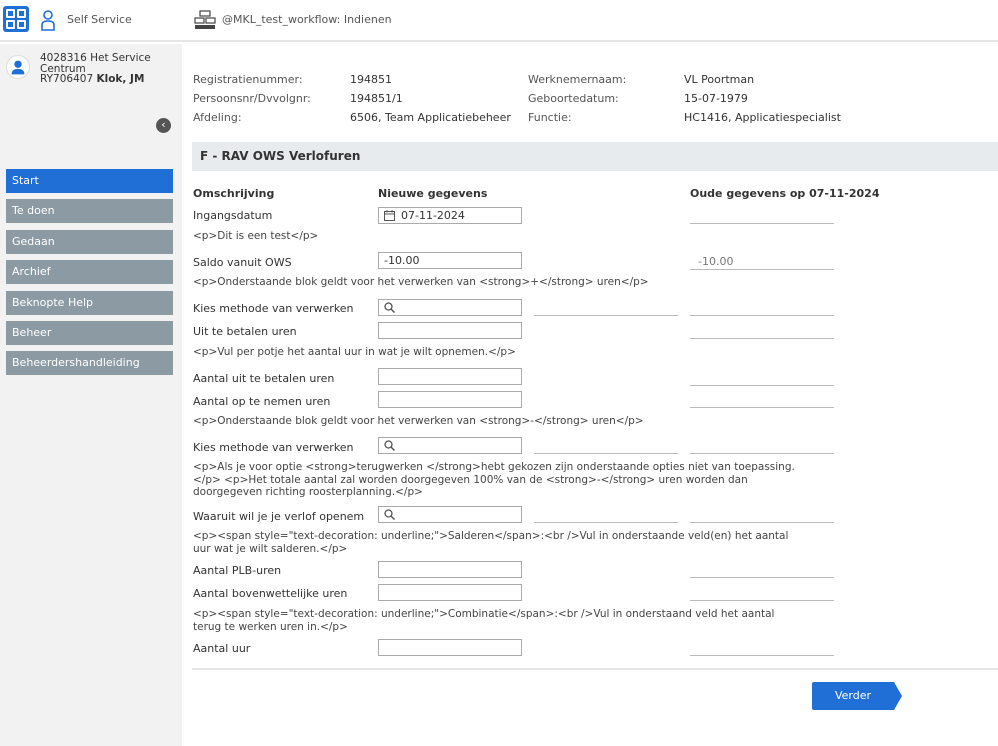 Image resolution: width=998 pixels, height=746 pixels. Describe the element at coordinates (217, 117) in the screenshot. I see `afd-label: Afdeling:` at that location.